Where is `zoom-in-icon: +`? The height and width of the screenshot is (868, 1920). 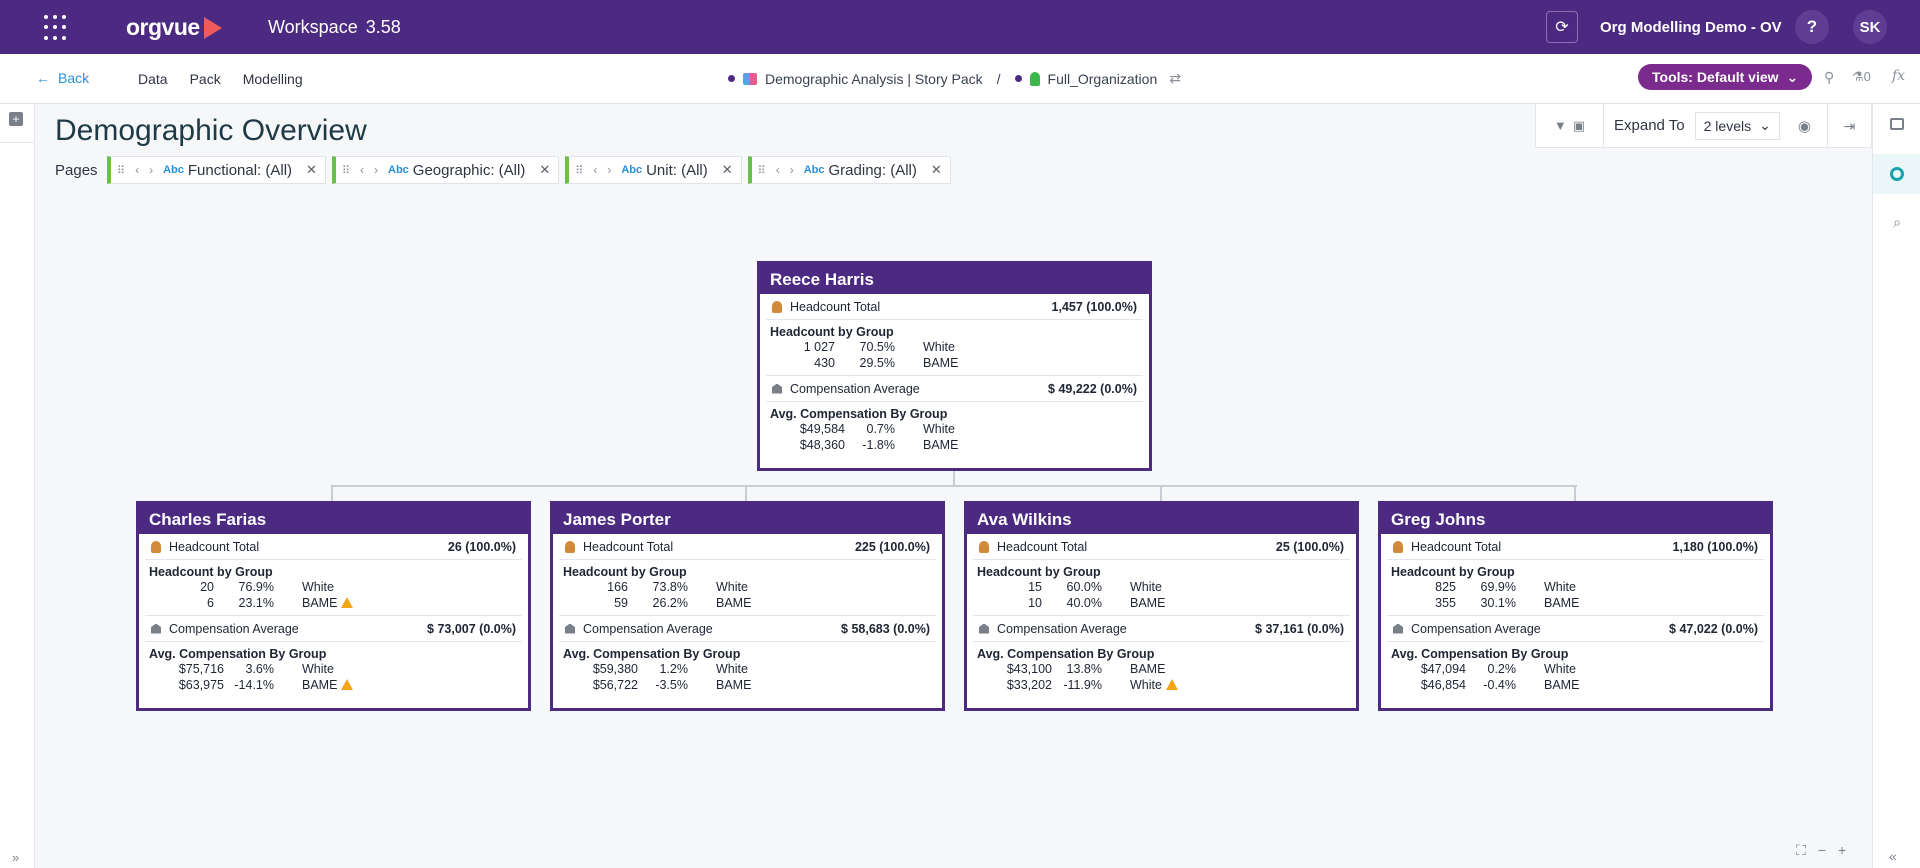
zoom-in-icon: + is located at coordinates (1842, 850).